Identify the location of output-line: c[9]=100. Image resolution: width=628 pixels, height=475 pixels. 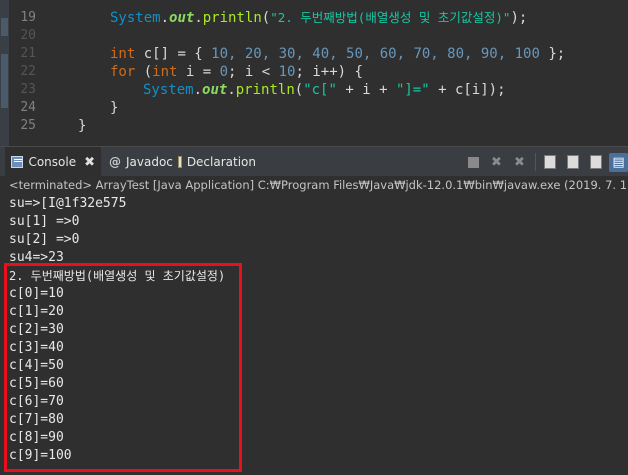
(40, 455).